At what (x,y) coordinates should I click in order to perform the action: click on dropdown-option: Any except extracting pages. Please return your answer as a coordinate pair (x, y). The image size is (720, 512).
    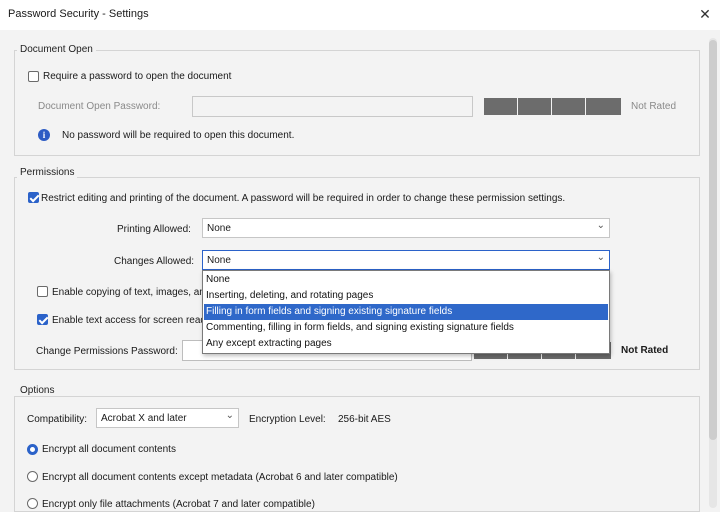
    Looking at the image, I should click on (406, 344).